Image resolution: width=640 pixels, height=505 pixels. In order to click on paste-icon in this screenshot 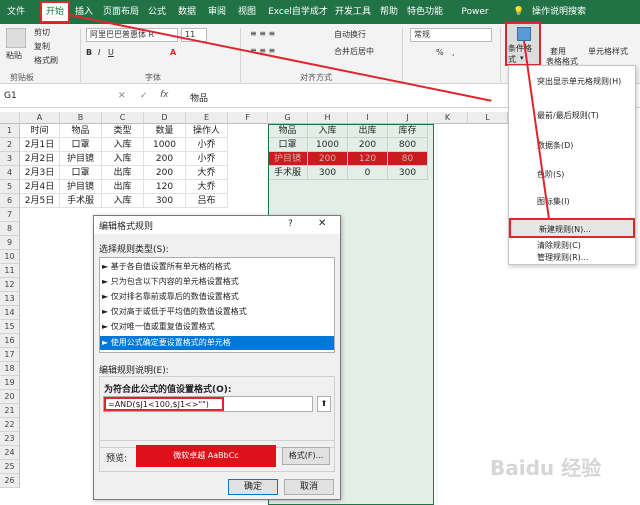, I will do `click(16, 38)`.